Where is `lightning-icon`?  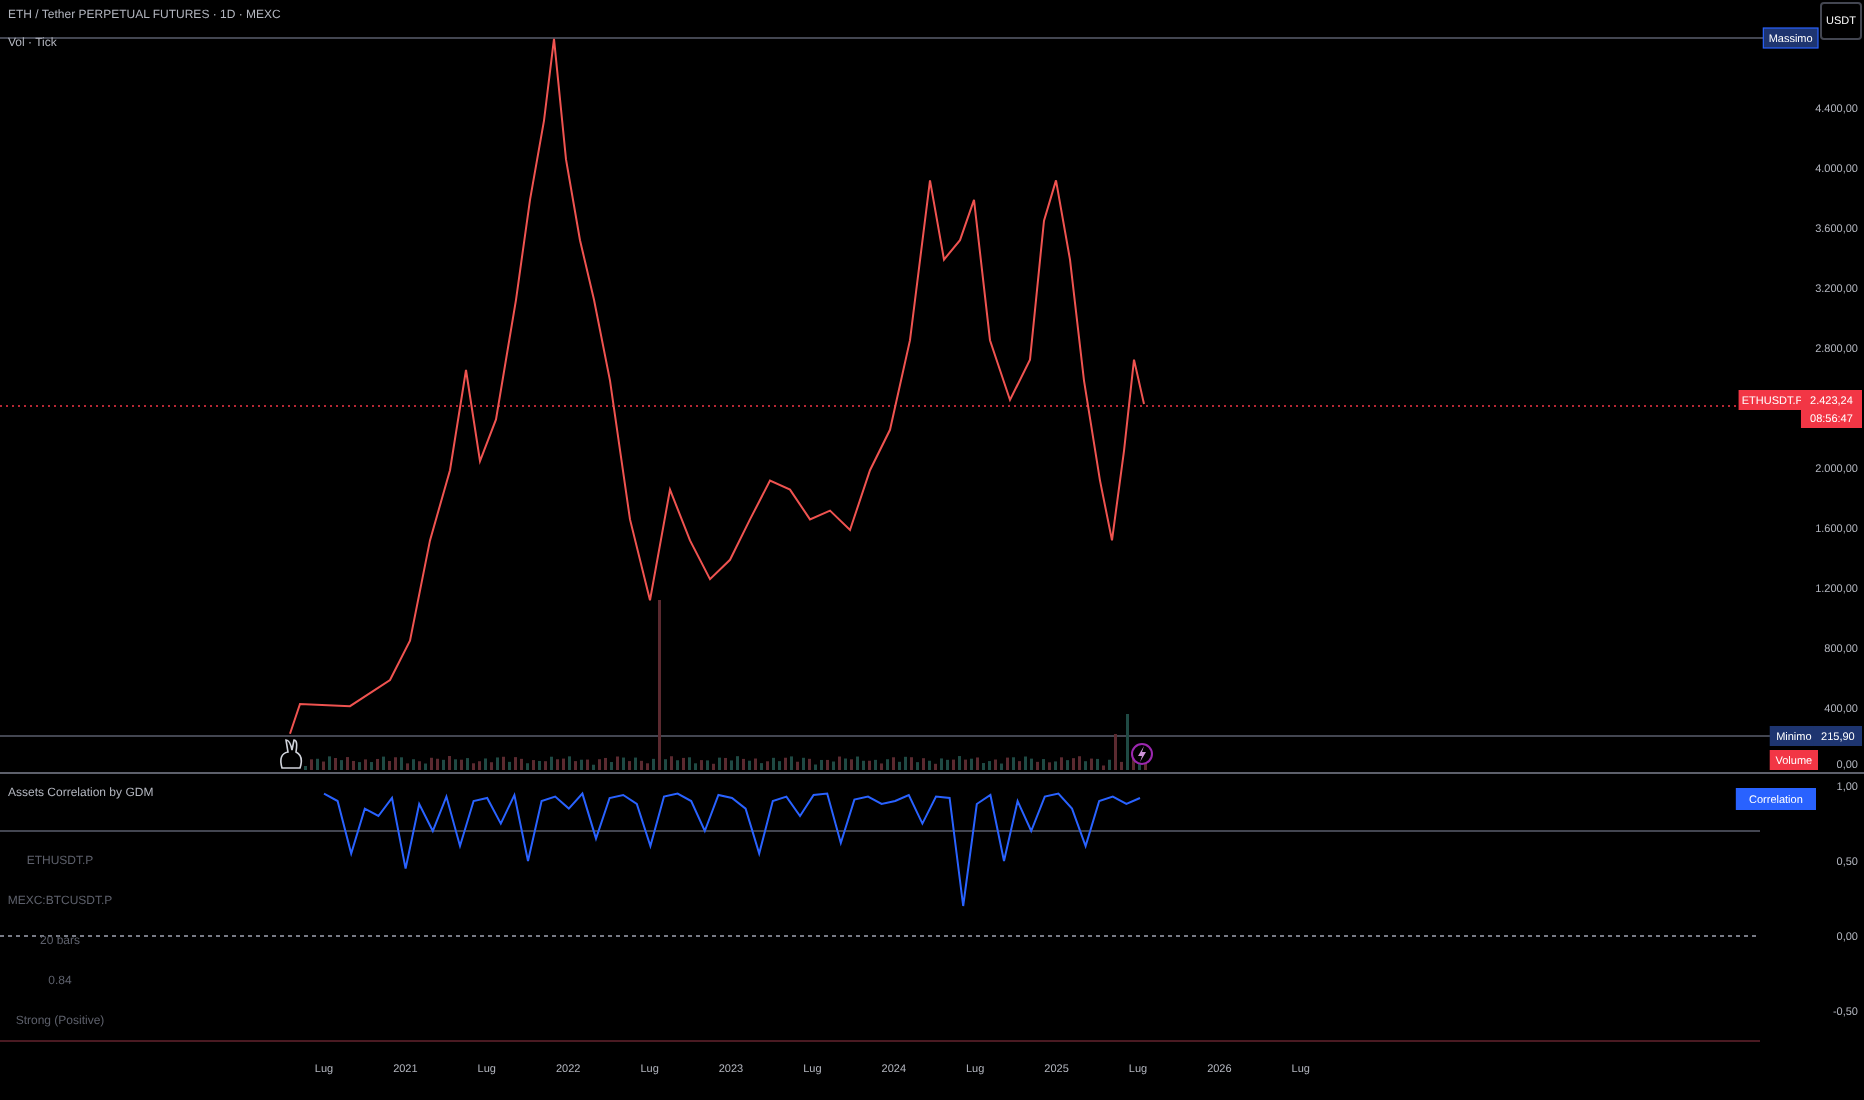
lightning-icon is located at coordinates (1142, 754).